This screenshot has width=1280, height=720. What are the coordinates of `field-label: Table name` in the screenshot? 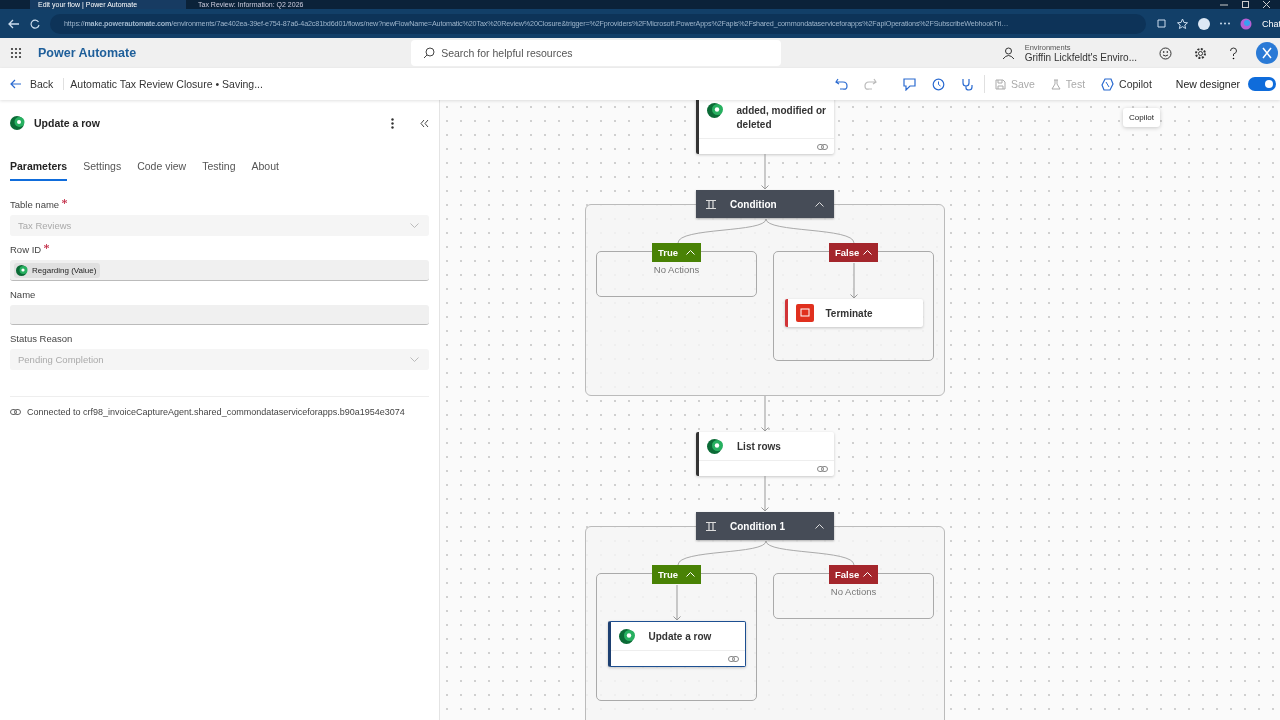 It's located at (35, 204).